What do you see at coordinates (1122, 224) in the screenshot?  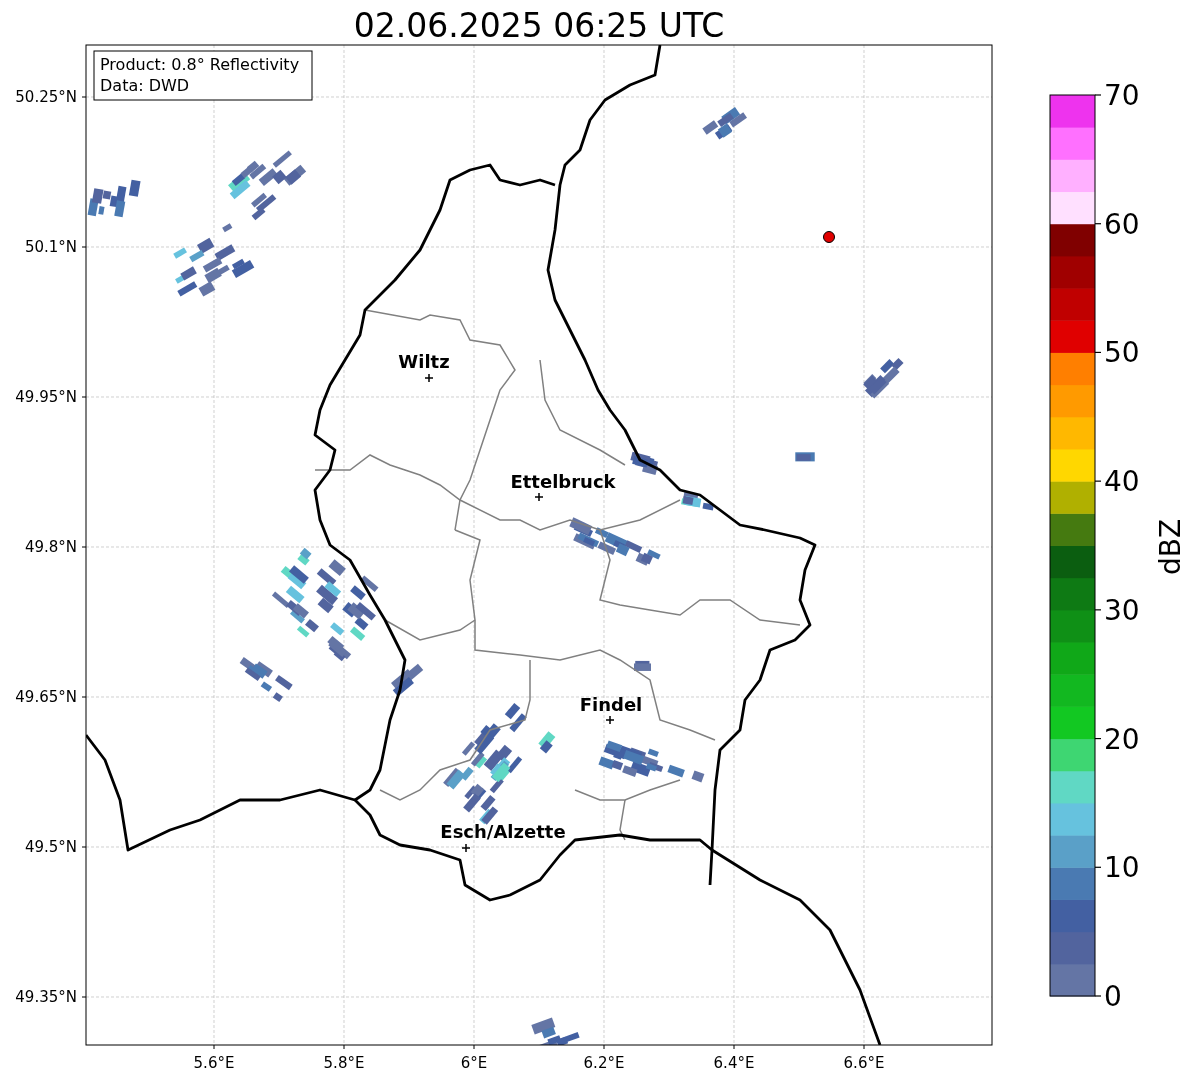 I see `colorbar-tick-label: 60` at bounding box center [1122, 224].